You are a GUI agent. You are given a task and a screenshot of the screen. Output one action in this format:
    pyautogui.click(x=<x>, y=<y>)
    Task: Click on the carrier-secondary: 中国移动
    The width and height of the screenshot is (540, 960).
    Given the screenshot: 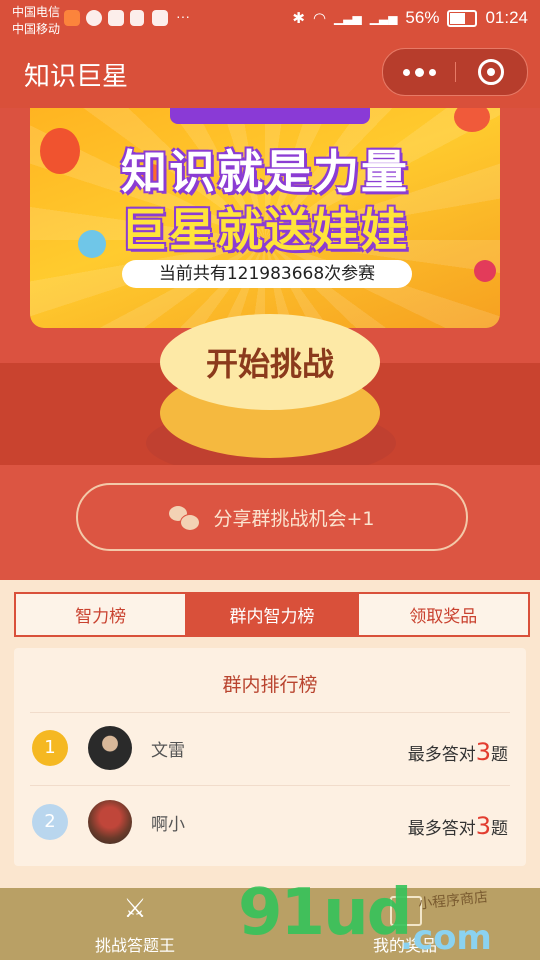 What is the action you would take?
    pyautogui.click(x=36, y=29)
    